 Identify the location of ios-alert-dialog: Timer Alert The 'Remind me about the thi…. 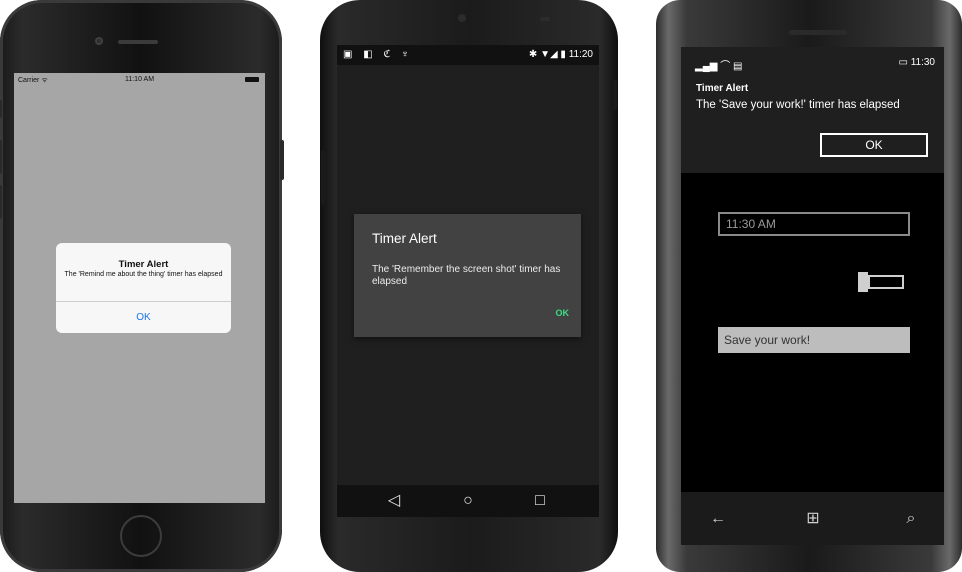
(143, 288).